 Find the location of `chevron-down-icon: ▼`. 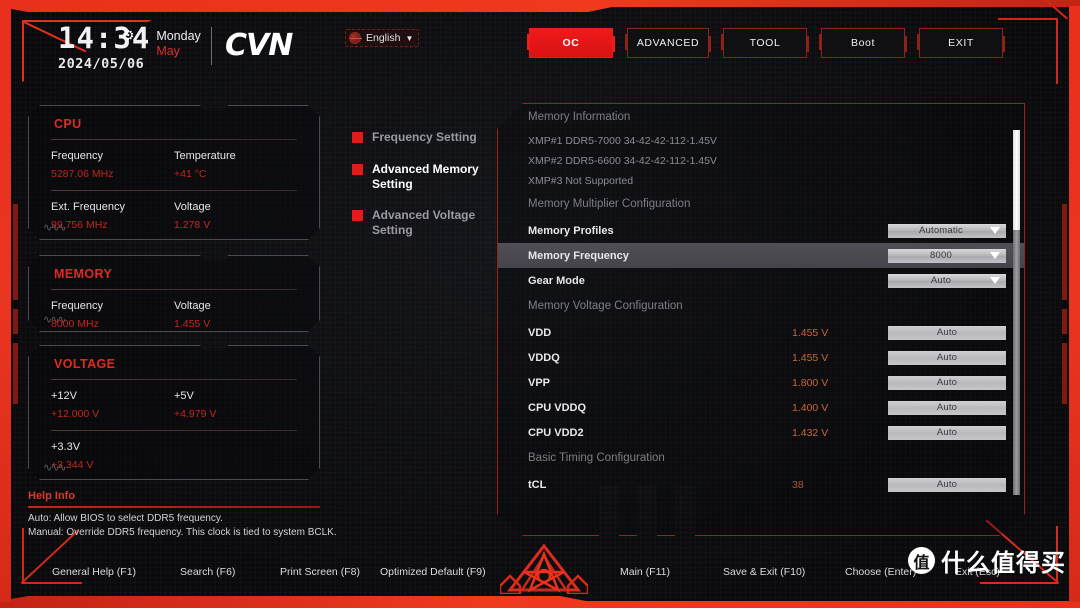

chevron-down-icon: ▼ is located at coordinates (409, 38).